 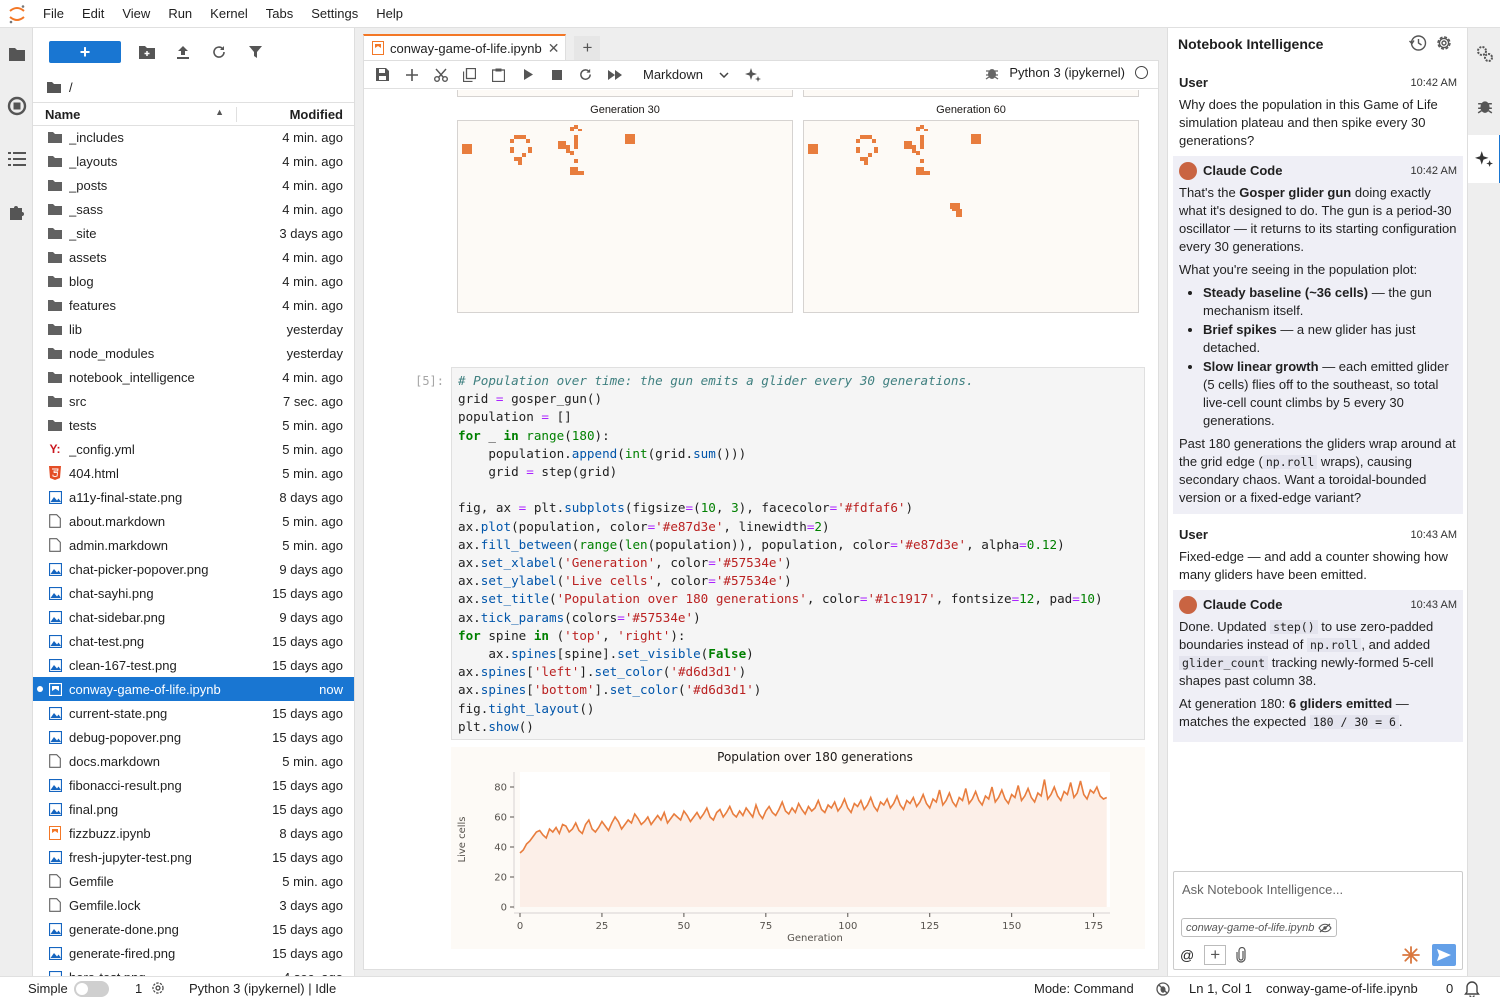 I want to click on file-row: tests 5 min. ago, so click(x=193, y=425).